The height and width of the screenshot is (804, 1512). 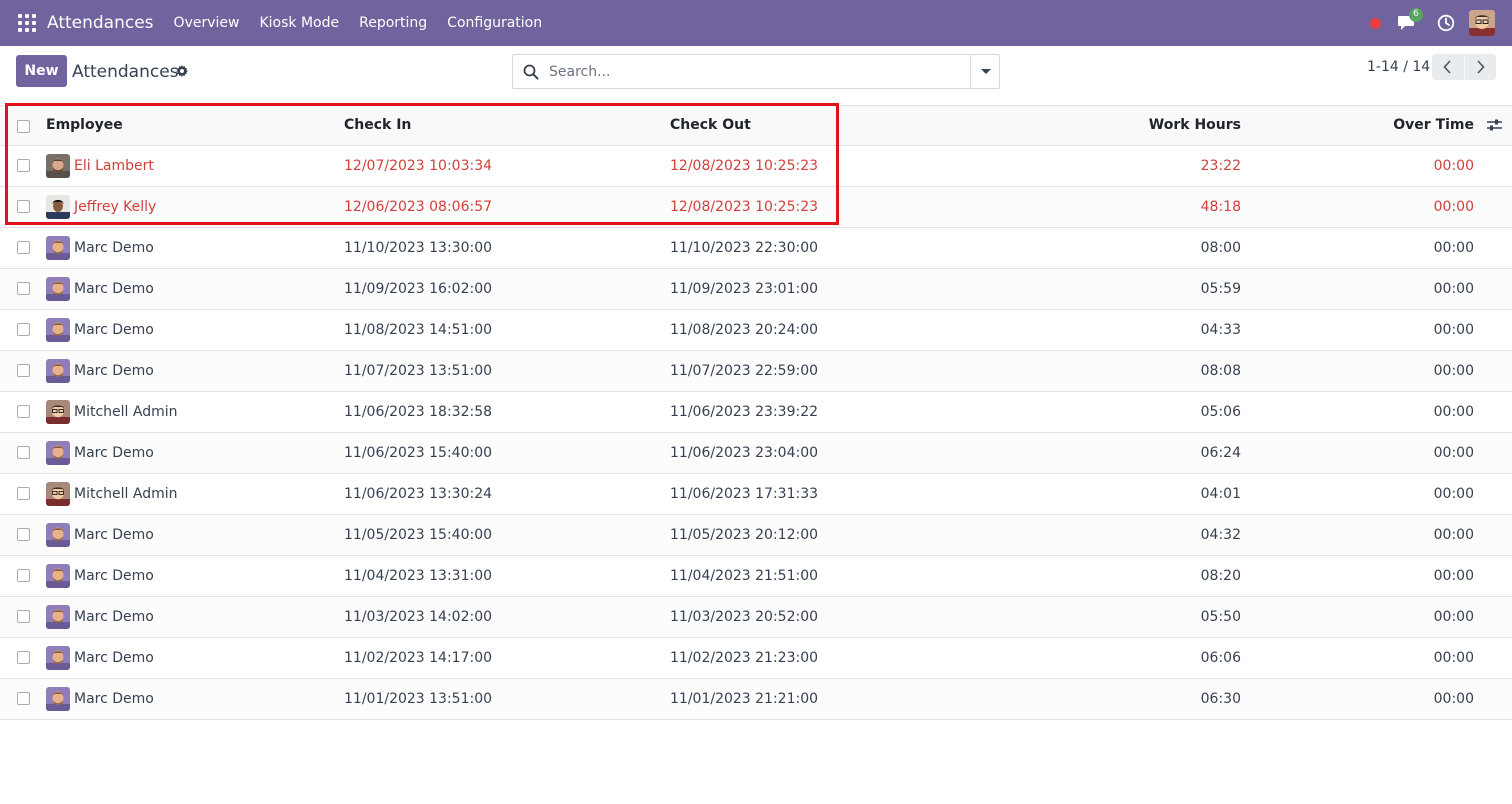 I want to click on work-hours-value: 04:32, so click(x=1220, y=535).